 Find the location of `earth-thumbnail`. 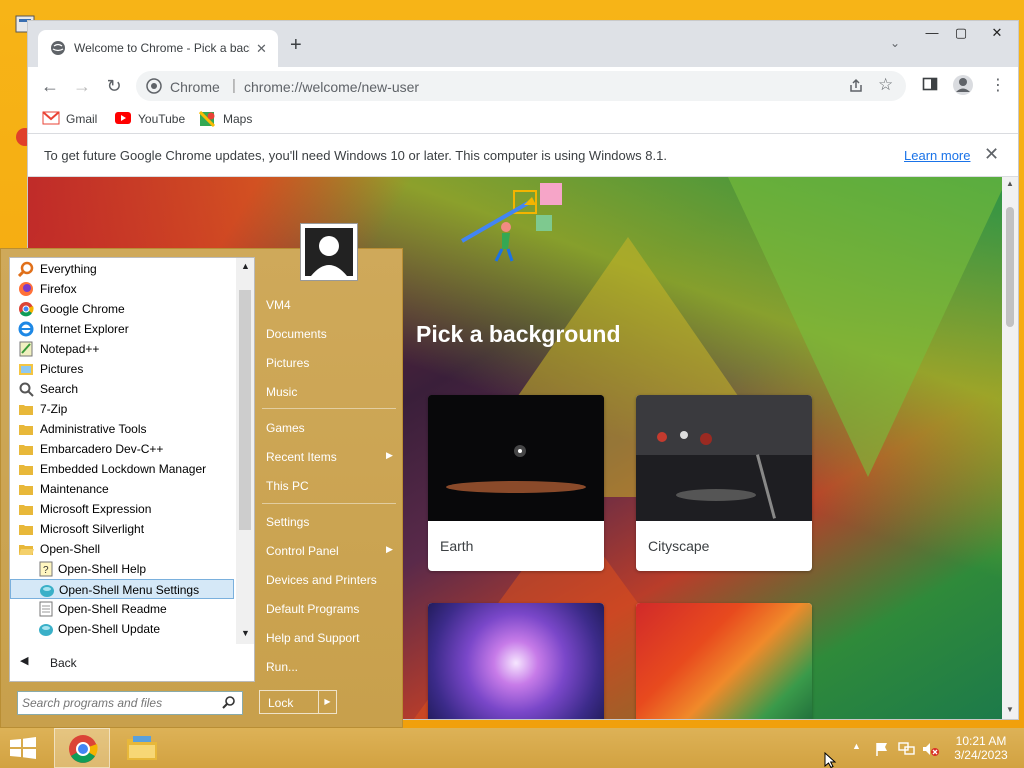

earth-thumbnail is located at coordinates (516, 458).